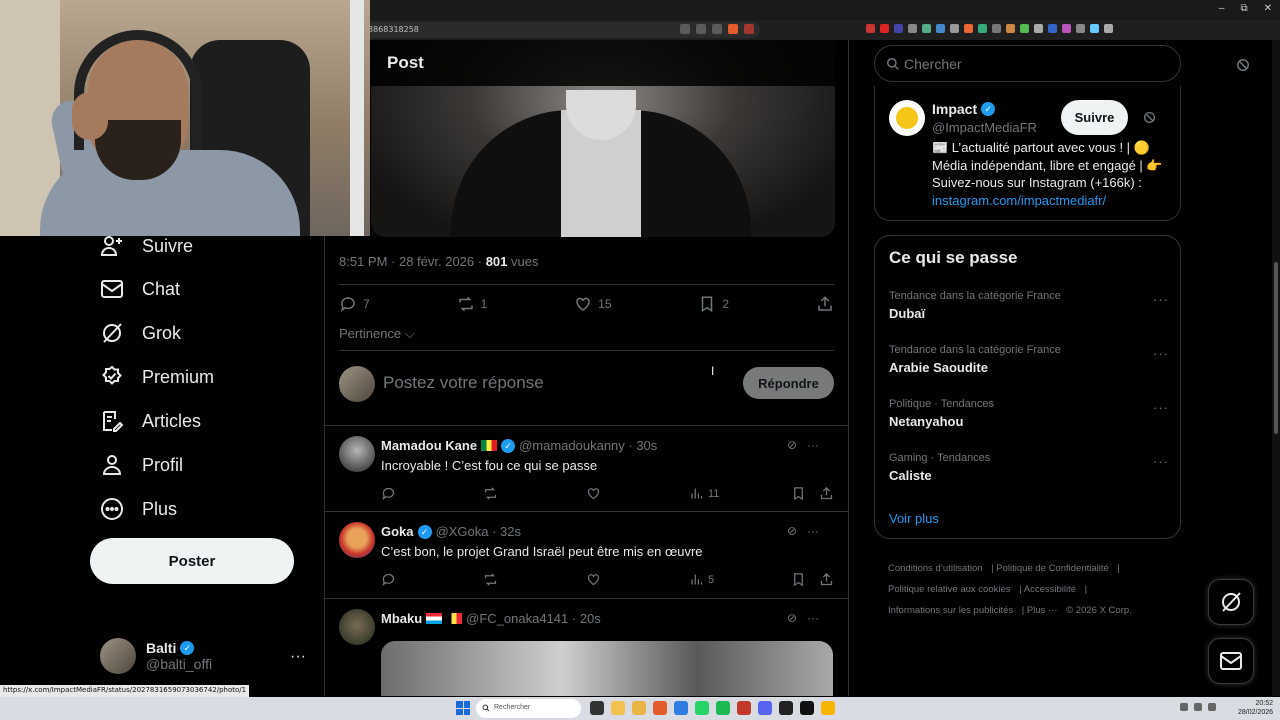 The height and width of the screenshot is (720, 1280). I want to click on rewards-icon, so click(749, 29).